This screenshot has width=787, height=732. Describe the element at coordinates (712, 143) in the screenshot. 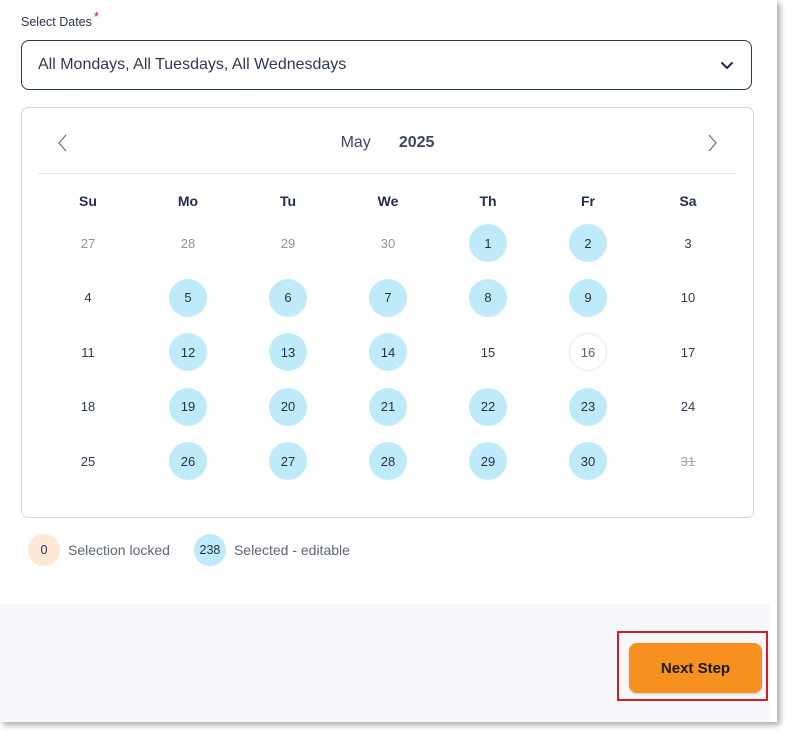

I see `chevron-right-icon` at that location.